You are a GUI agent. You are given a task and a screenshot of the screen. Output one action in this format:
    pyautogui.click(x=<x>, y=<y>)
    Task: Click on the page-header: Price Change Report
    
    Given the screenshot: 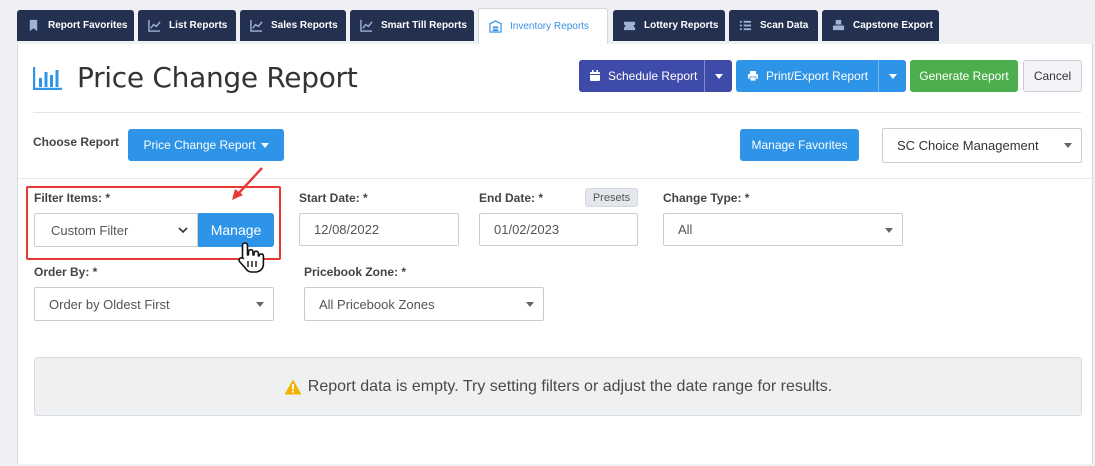 What is the action you would take?
    pyautogui.click(x=195, y=77)
    